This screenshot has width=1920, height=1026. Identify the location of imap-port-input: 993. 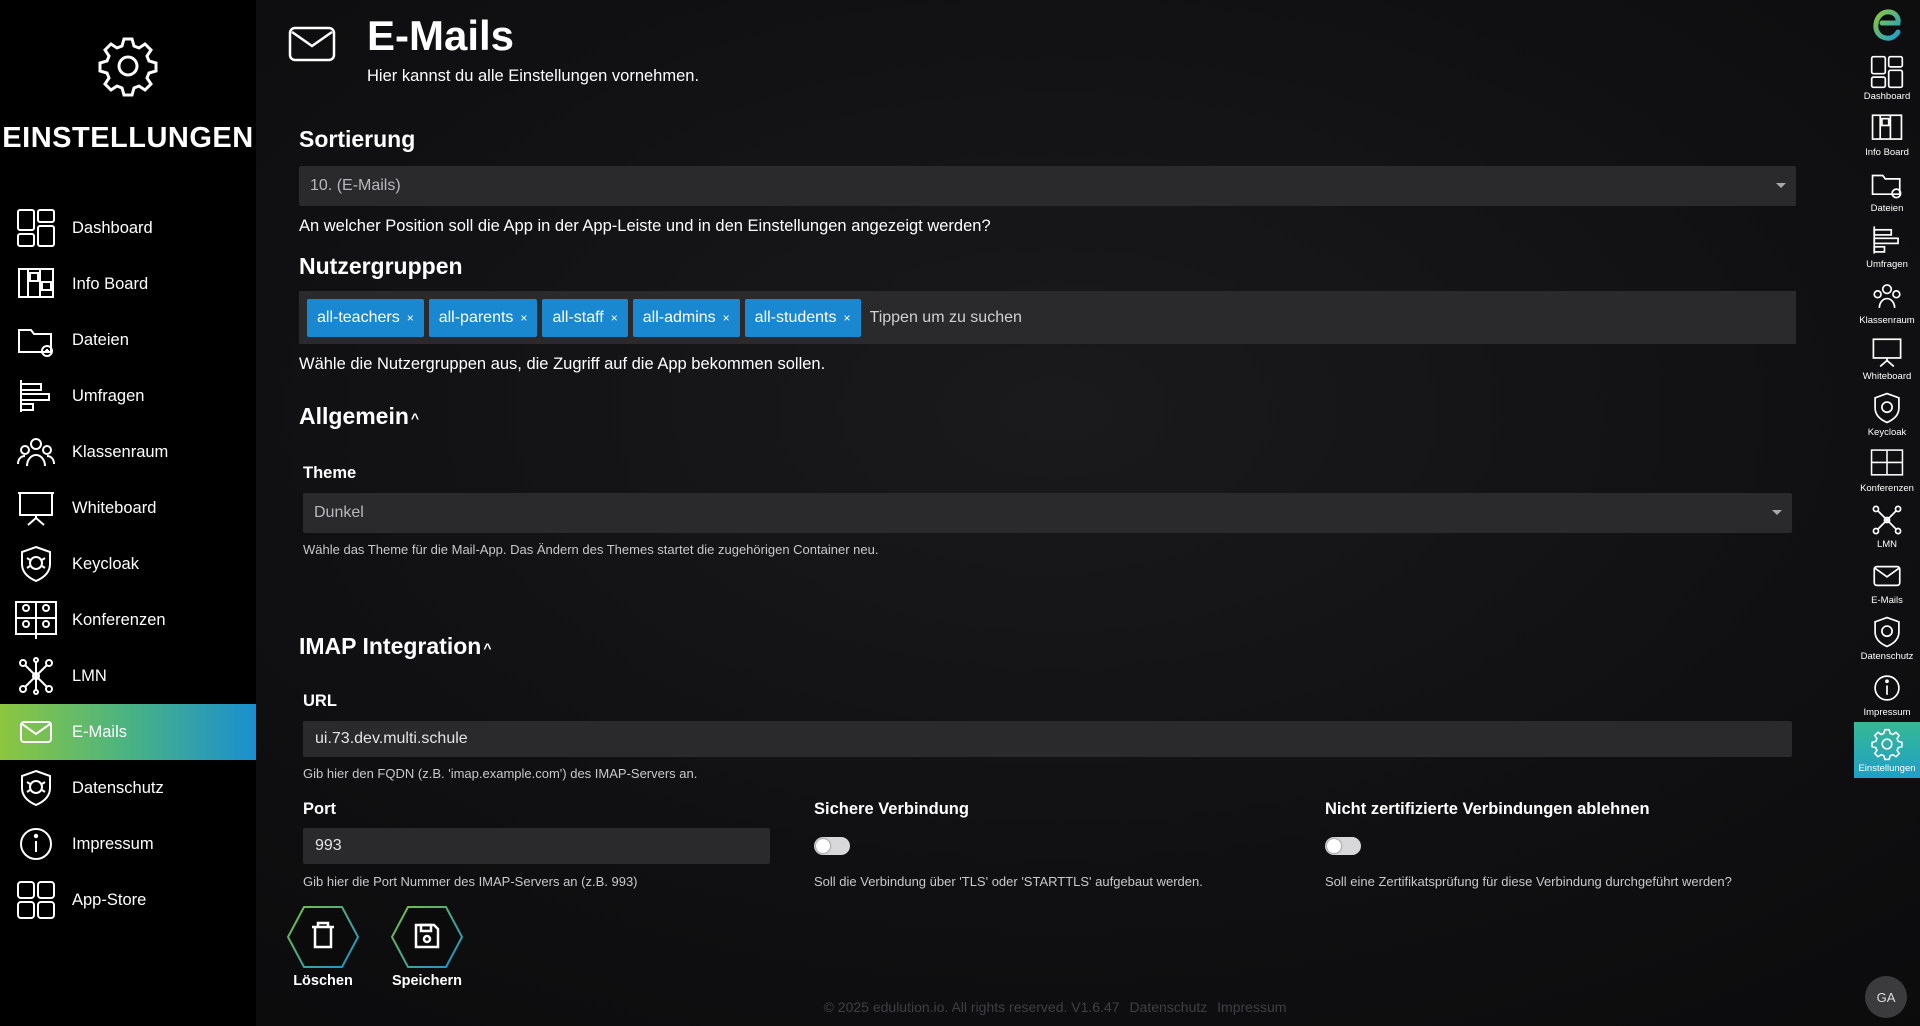
(536, 846).